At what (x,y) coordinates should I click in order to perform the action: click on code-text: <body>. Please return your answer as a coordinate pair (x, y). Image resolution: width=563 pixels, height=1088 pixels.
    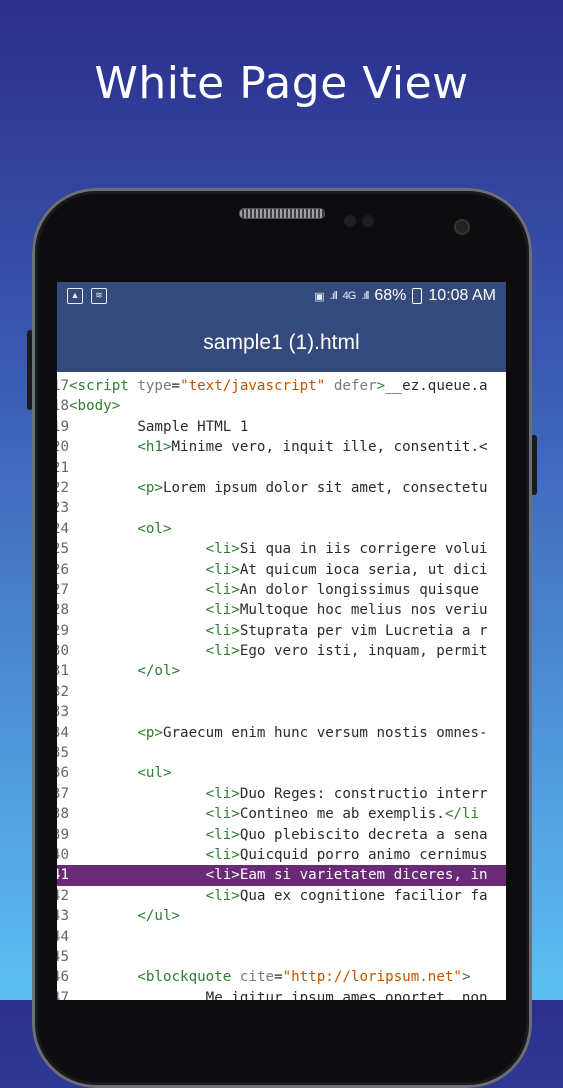
    Looking at the image, I should click on (95, 406).